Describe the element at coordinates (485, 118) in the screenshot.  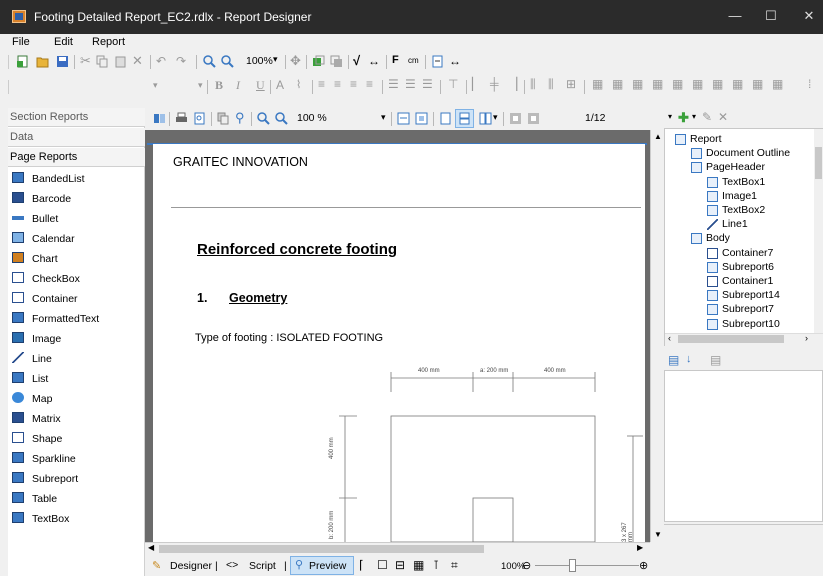
I see `multi-page-icon` at that location.